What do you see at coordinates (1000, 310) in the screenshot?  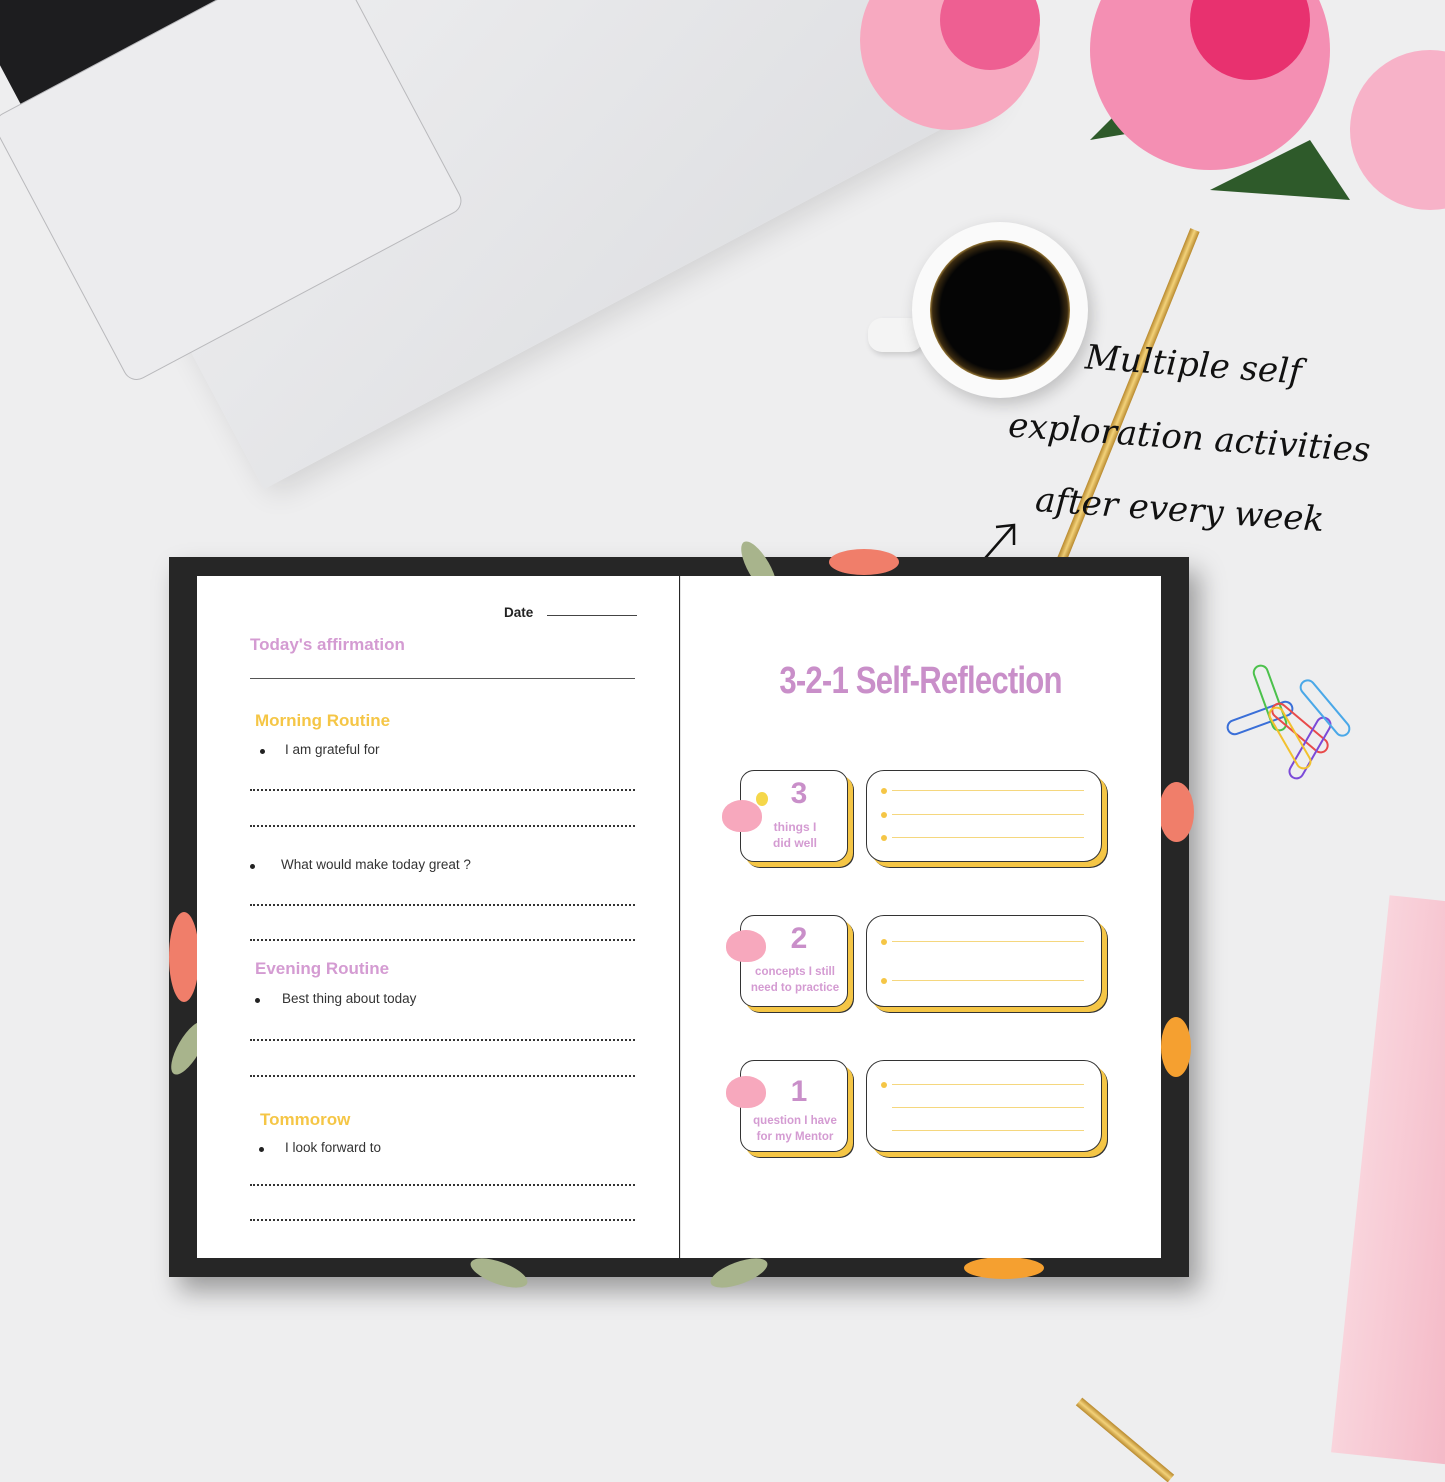 I see `coffee` at bounding box center [1000, 310].